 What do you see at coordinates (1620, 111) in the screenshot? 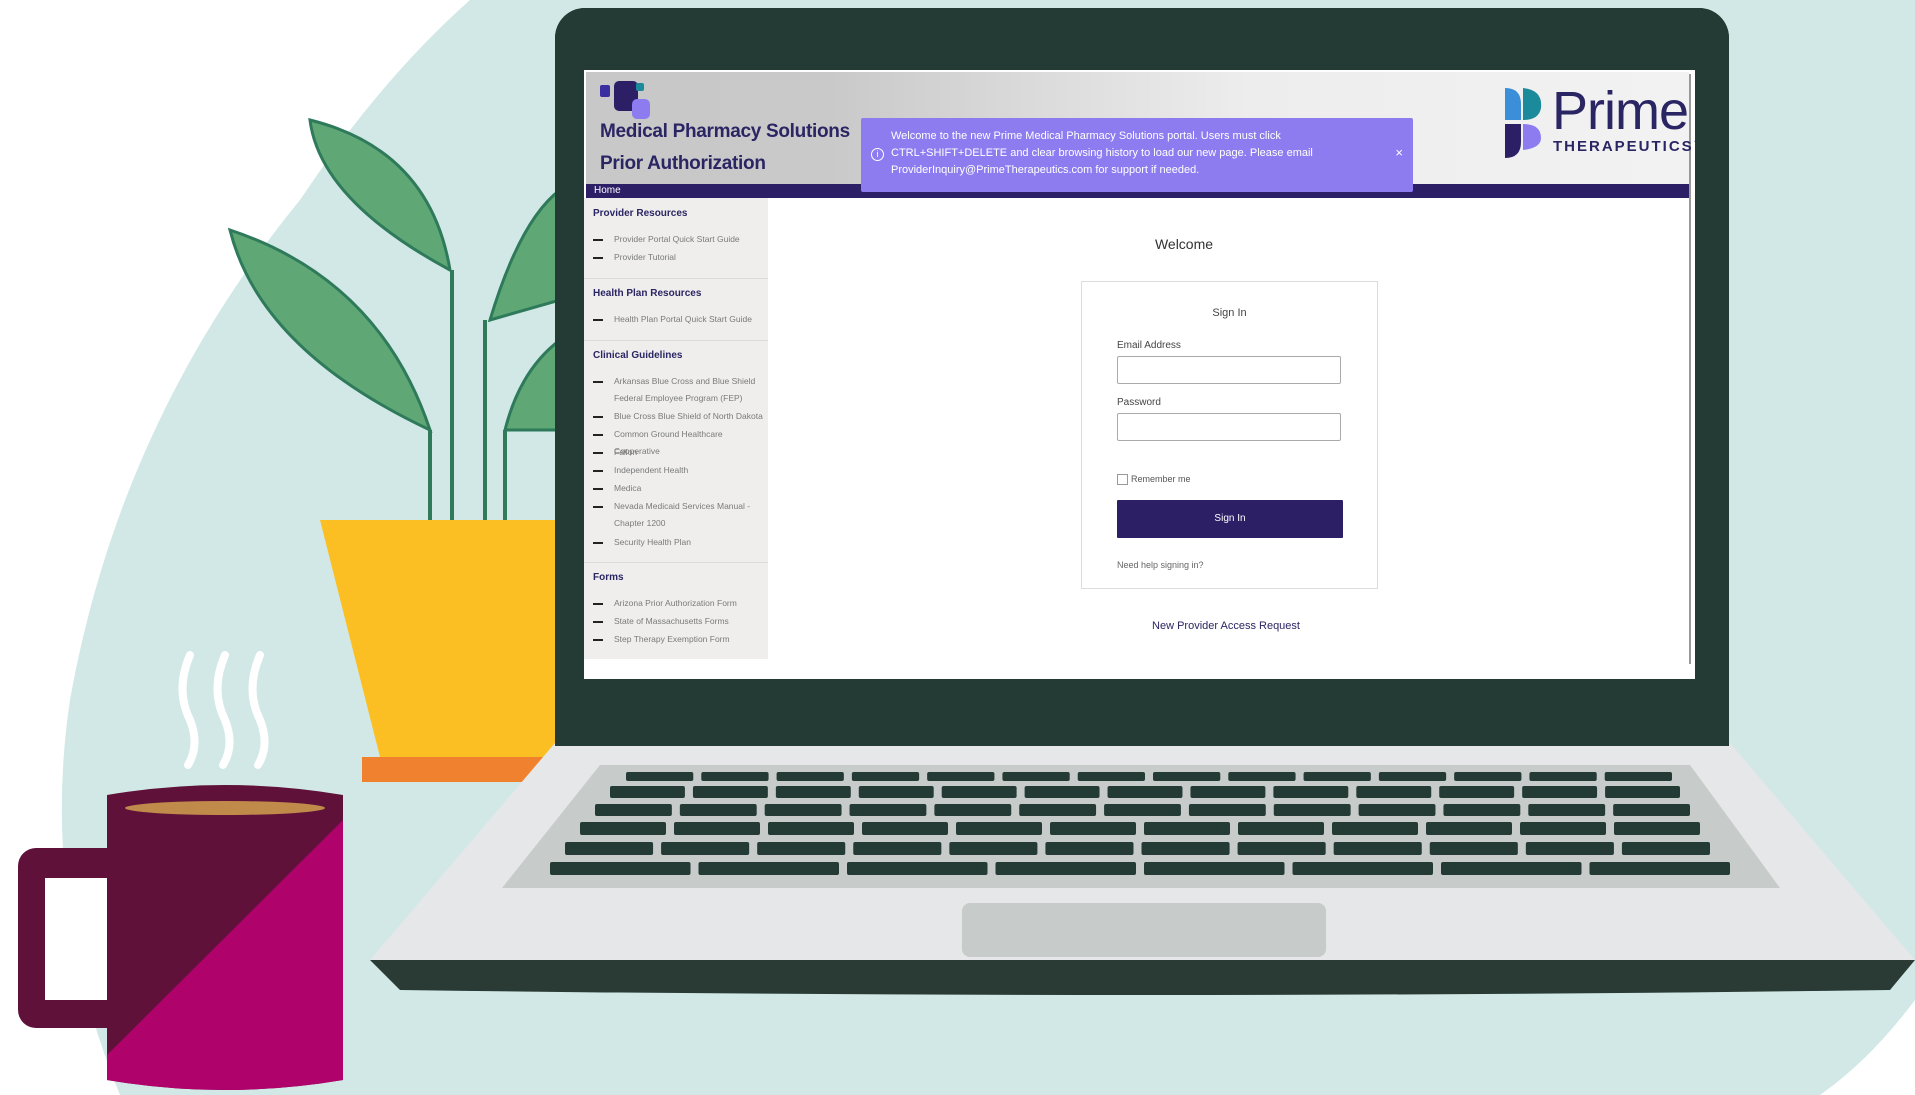
I see `brand-name: Prime` at bounding box center [1620, 111].